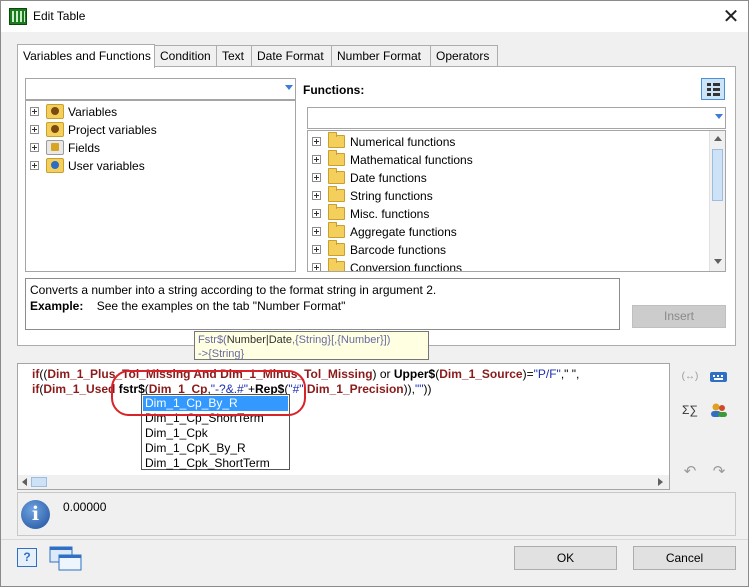 The height and width of the screenshot is (587, 749). Describe the element at coordinates (684, 558) in the screenshot. I see `cancel-button: Cancel` at that location.